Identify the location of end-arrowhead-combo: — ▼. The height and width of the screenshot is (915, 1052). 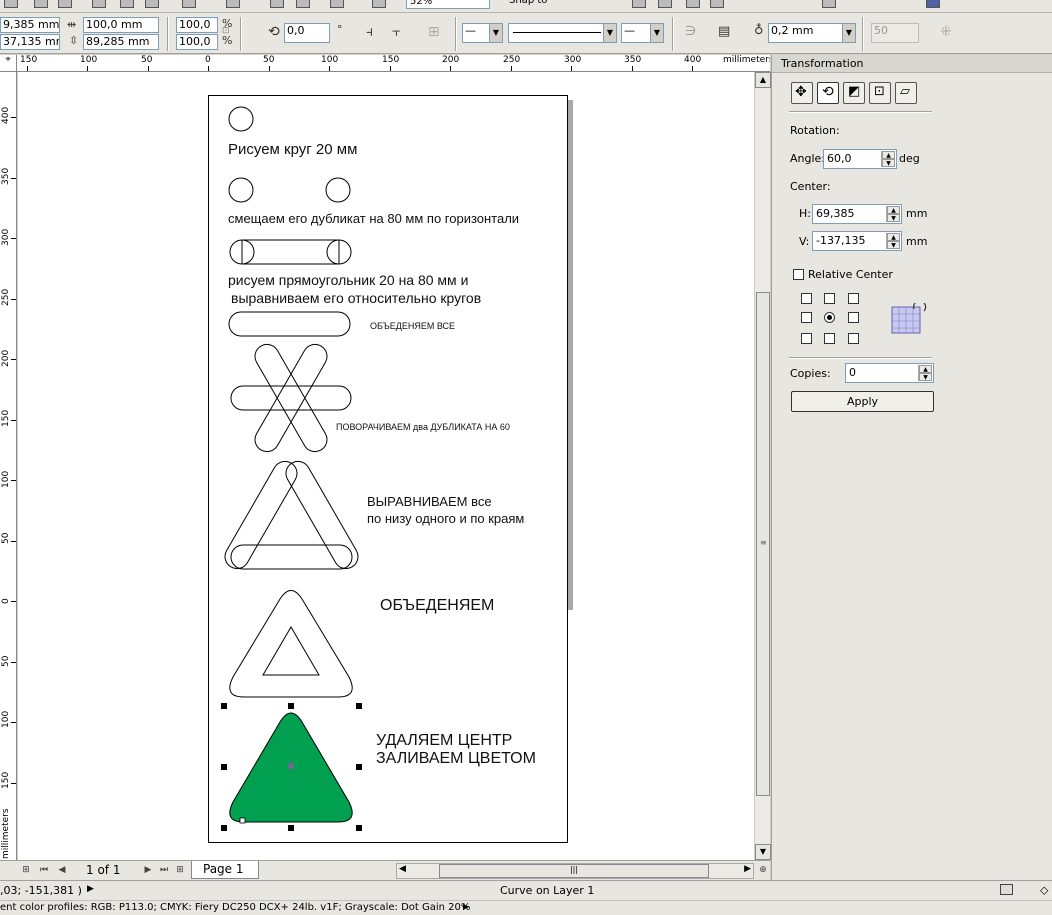
(642, 33).